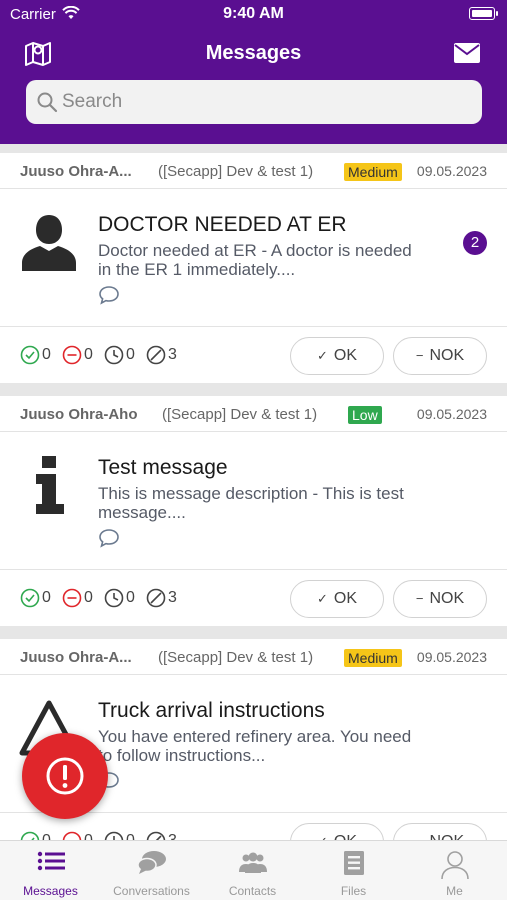  Describe the element at coordinates (163, 467) in the screenshot. I see `message-title: Test message` at that location.